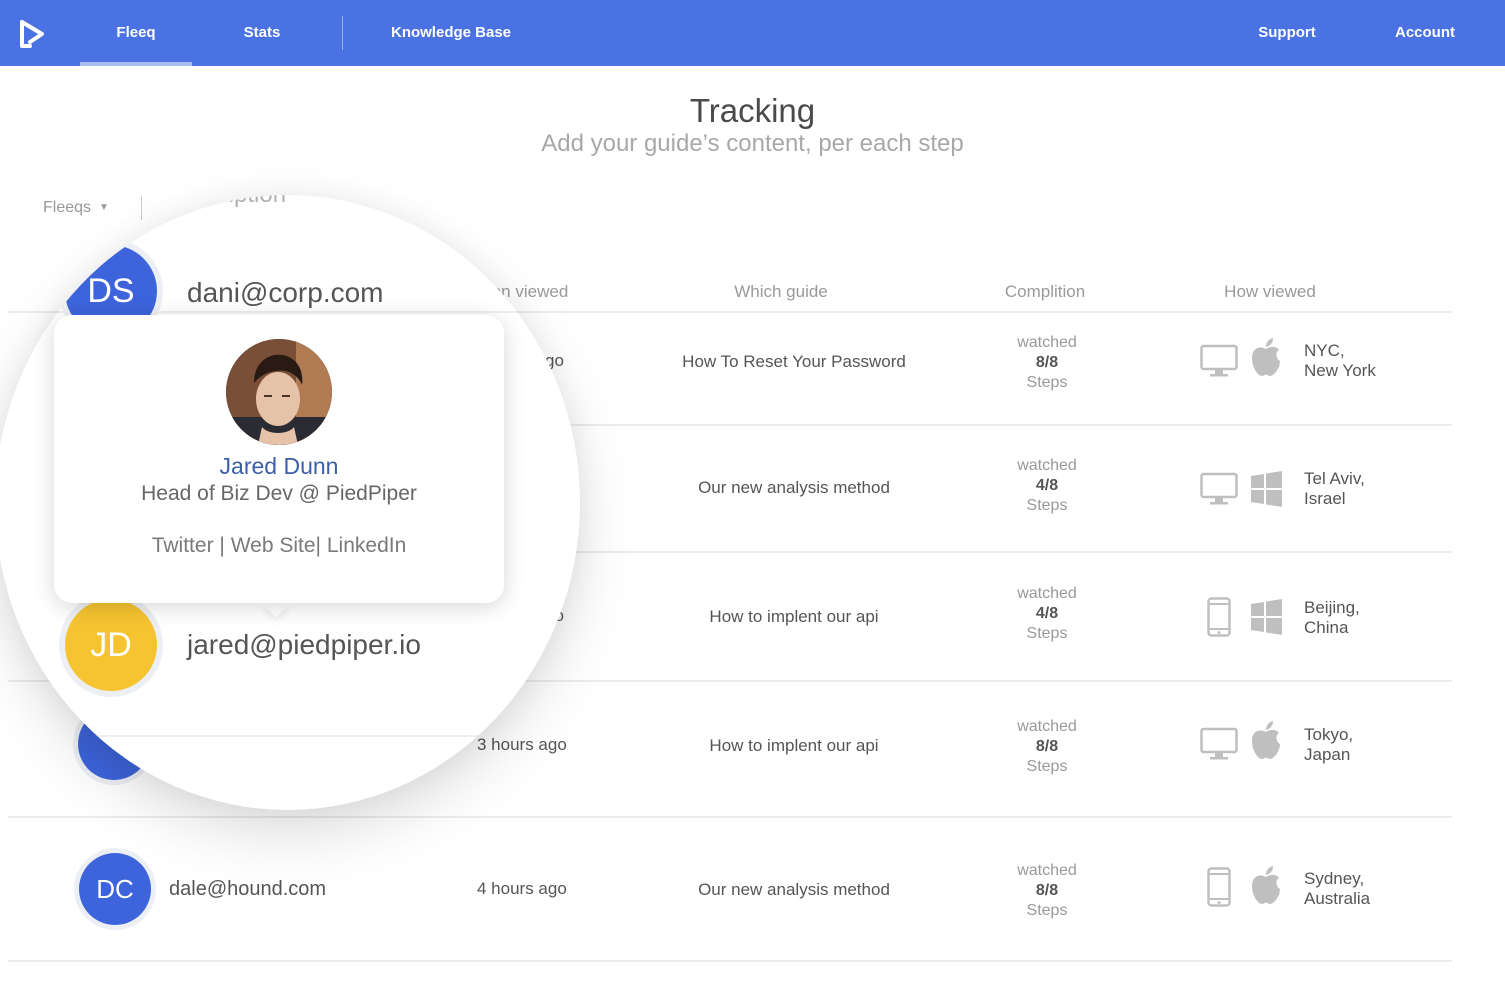  What do you see at coordinates (1337, 888) in the screenshot?
I see `location-cell: Sydney, Australia` at bounding box center [1337, 888].